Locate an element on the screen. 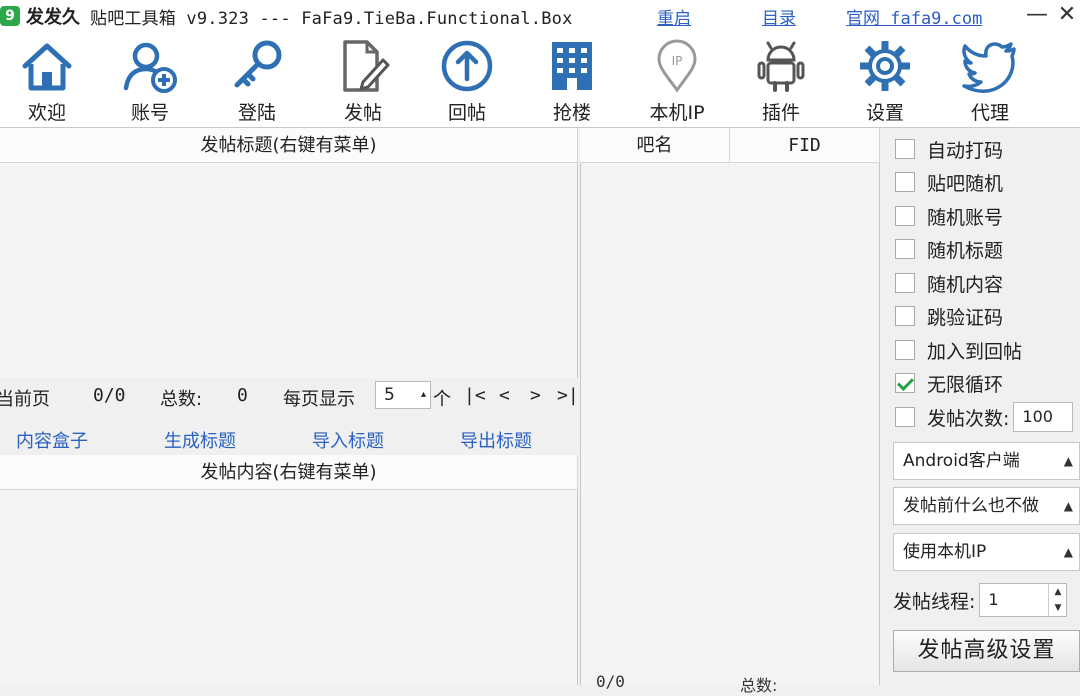 This screenshot has height=696, width=1080. post-count-label: 发帖次数: is located at coordinates (968, 418).